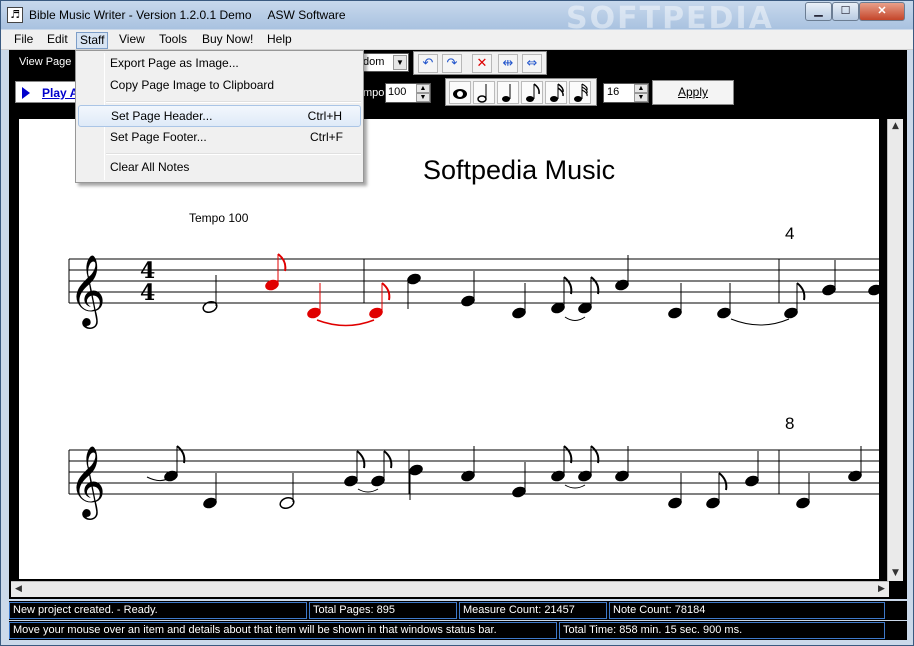  I want to click on note-duration-panel, so click(521, 92).